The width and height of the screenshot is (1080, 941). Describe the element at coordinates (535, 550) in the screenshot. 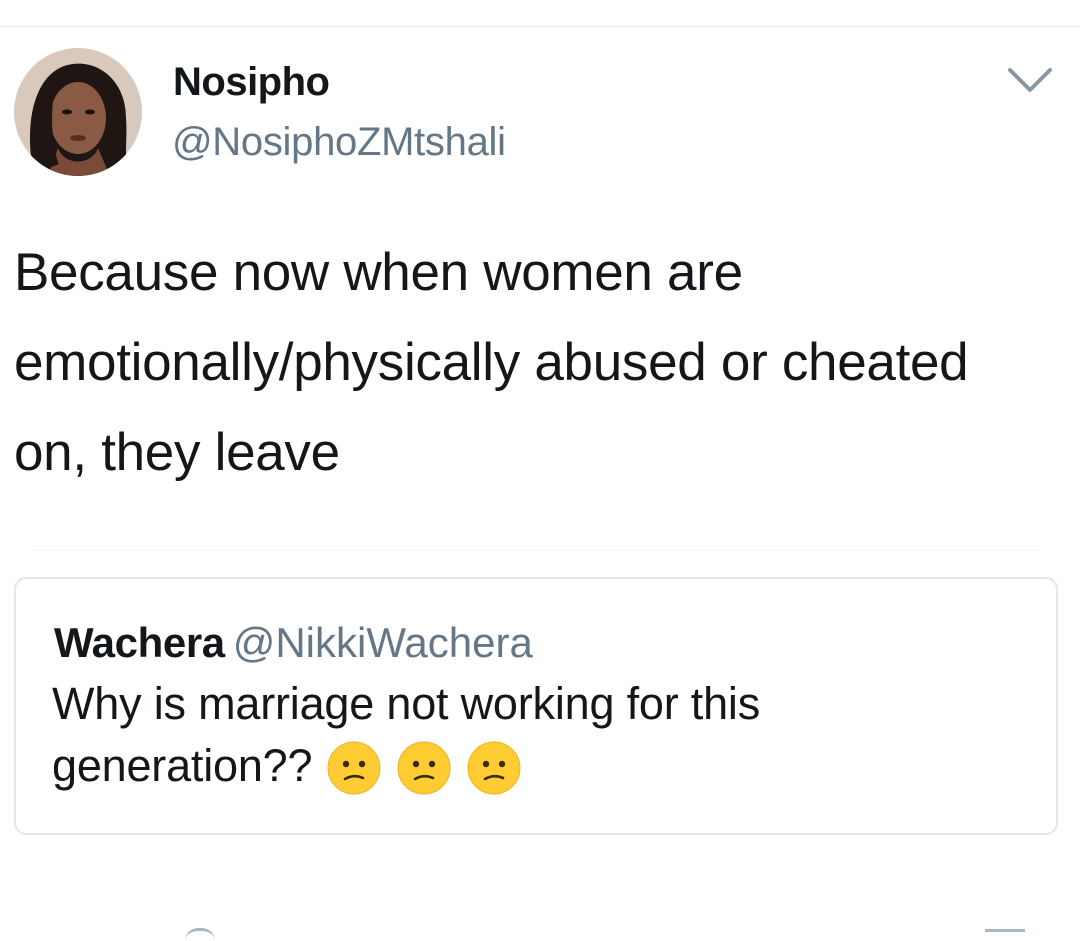

I see `content-divider` at that location.